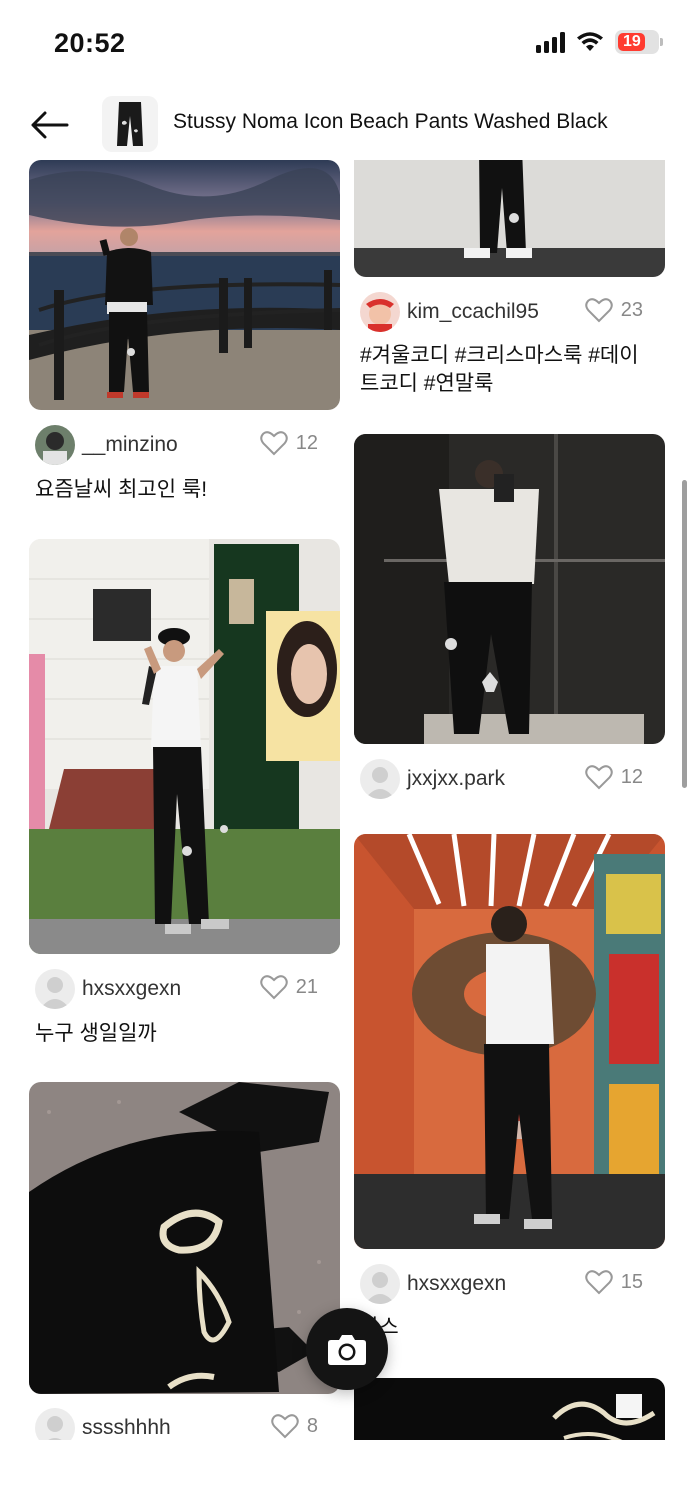  What do you see at coordinates (312, 1425) in the screenshot?
I see `like-count: 8` at bounding box center [312, 1425].